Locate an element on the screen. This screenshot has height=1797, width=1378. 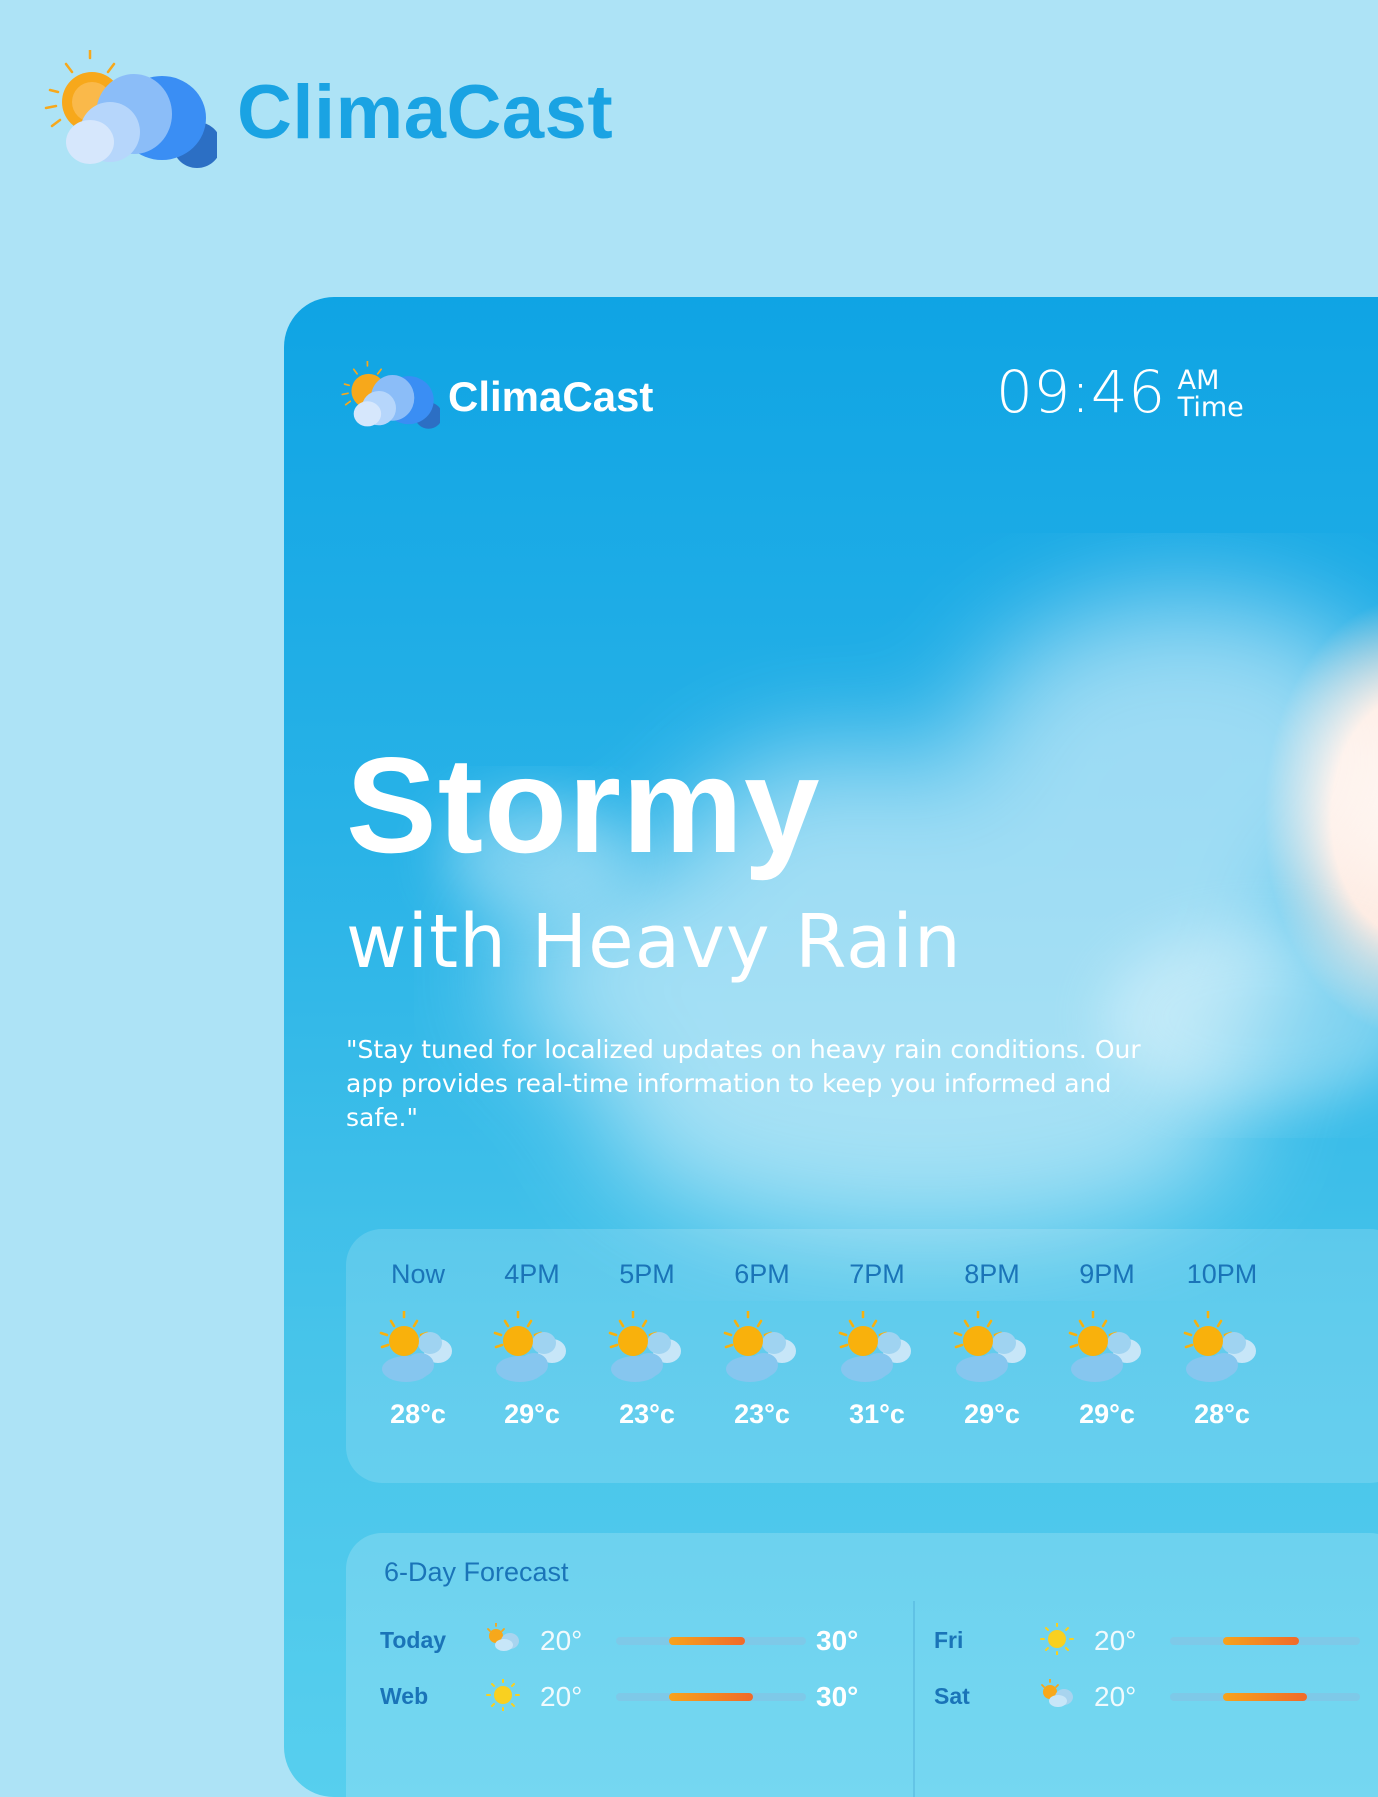
app-topbar: ClimaCast is located at coordinates (496, 397).